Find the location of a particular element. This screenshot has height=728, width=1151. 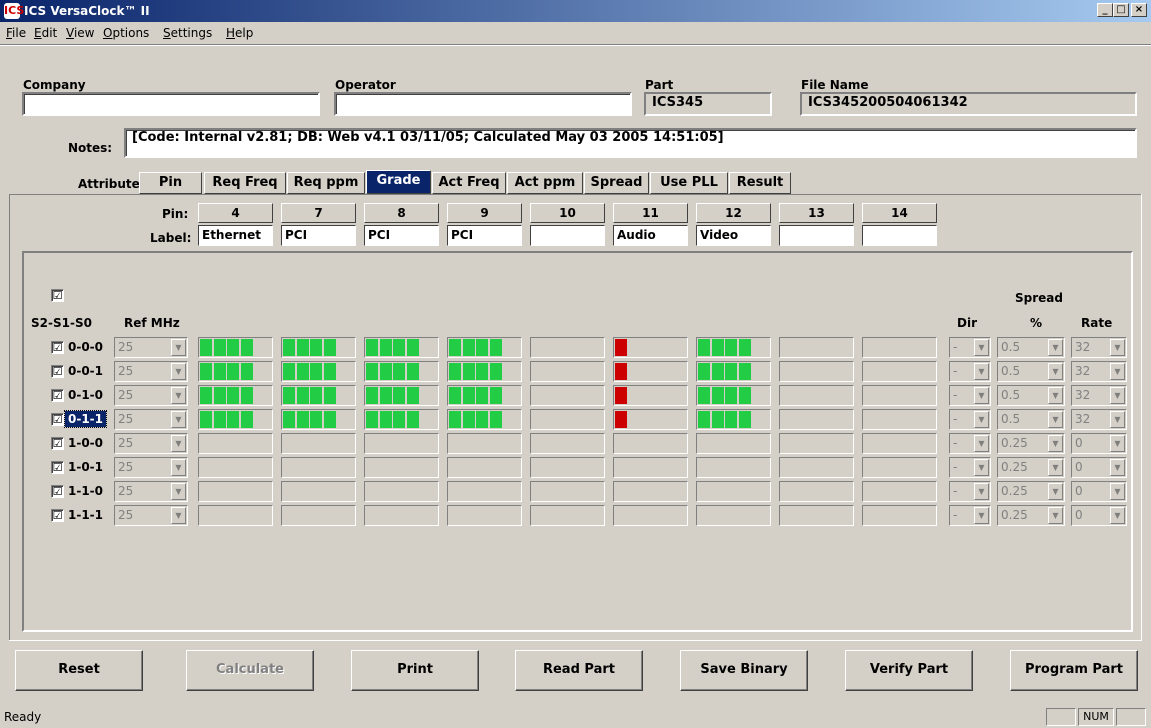

menu-file: File is located at coordinates (16, 33).